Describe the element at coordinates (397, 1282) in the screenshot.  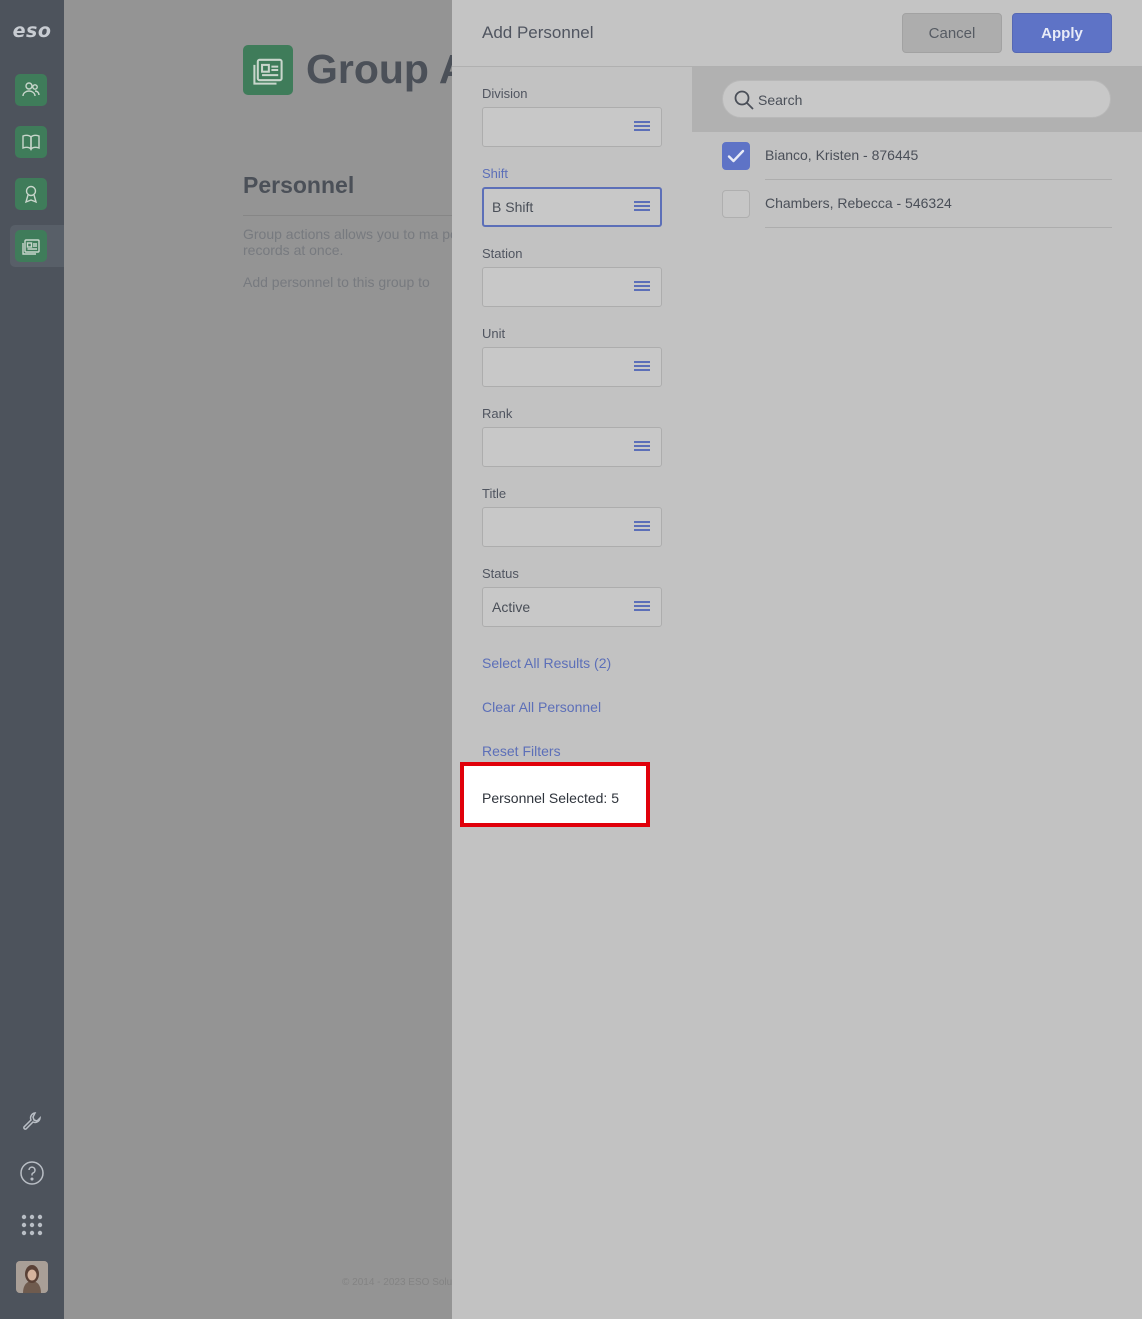
I see `copyright-footer: © 2014 - 2023 ESO Solu` at that location.